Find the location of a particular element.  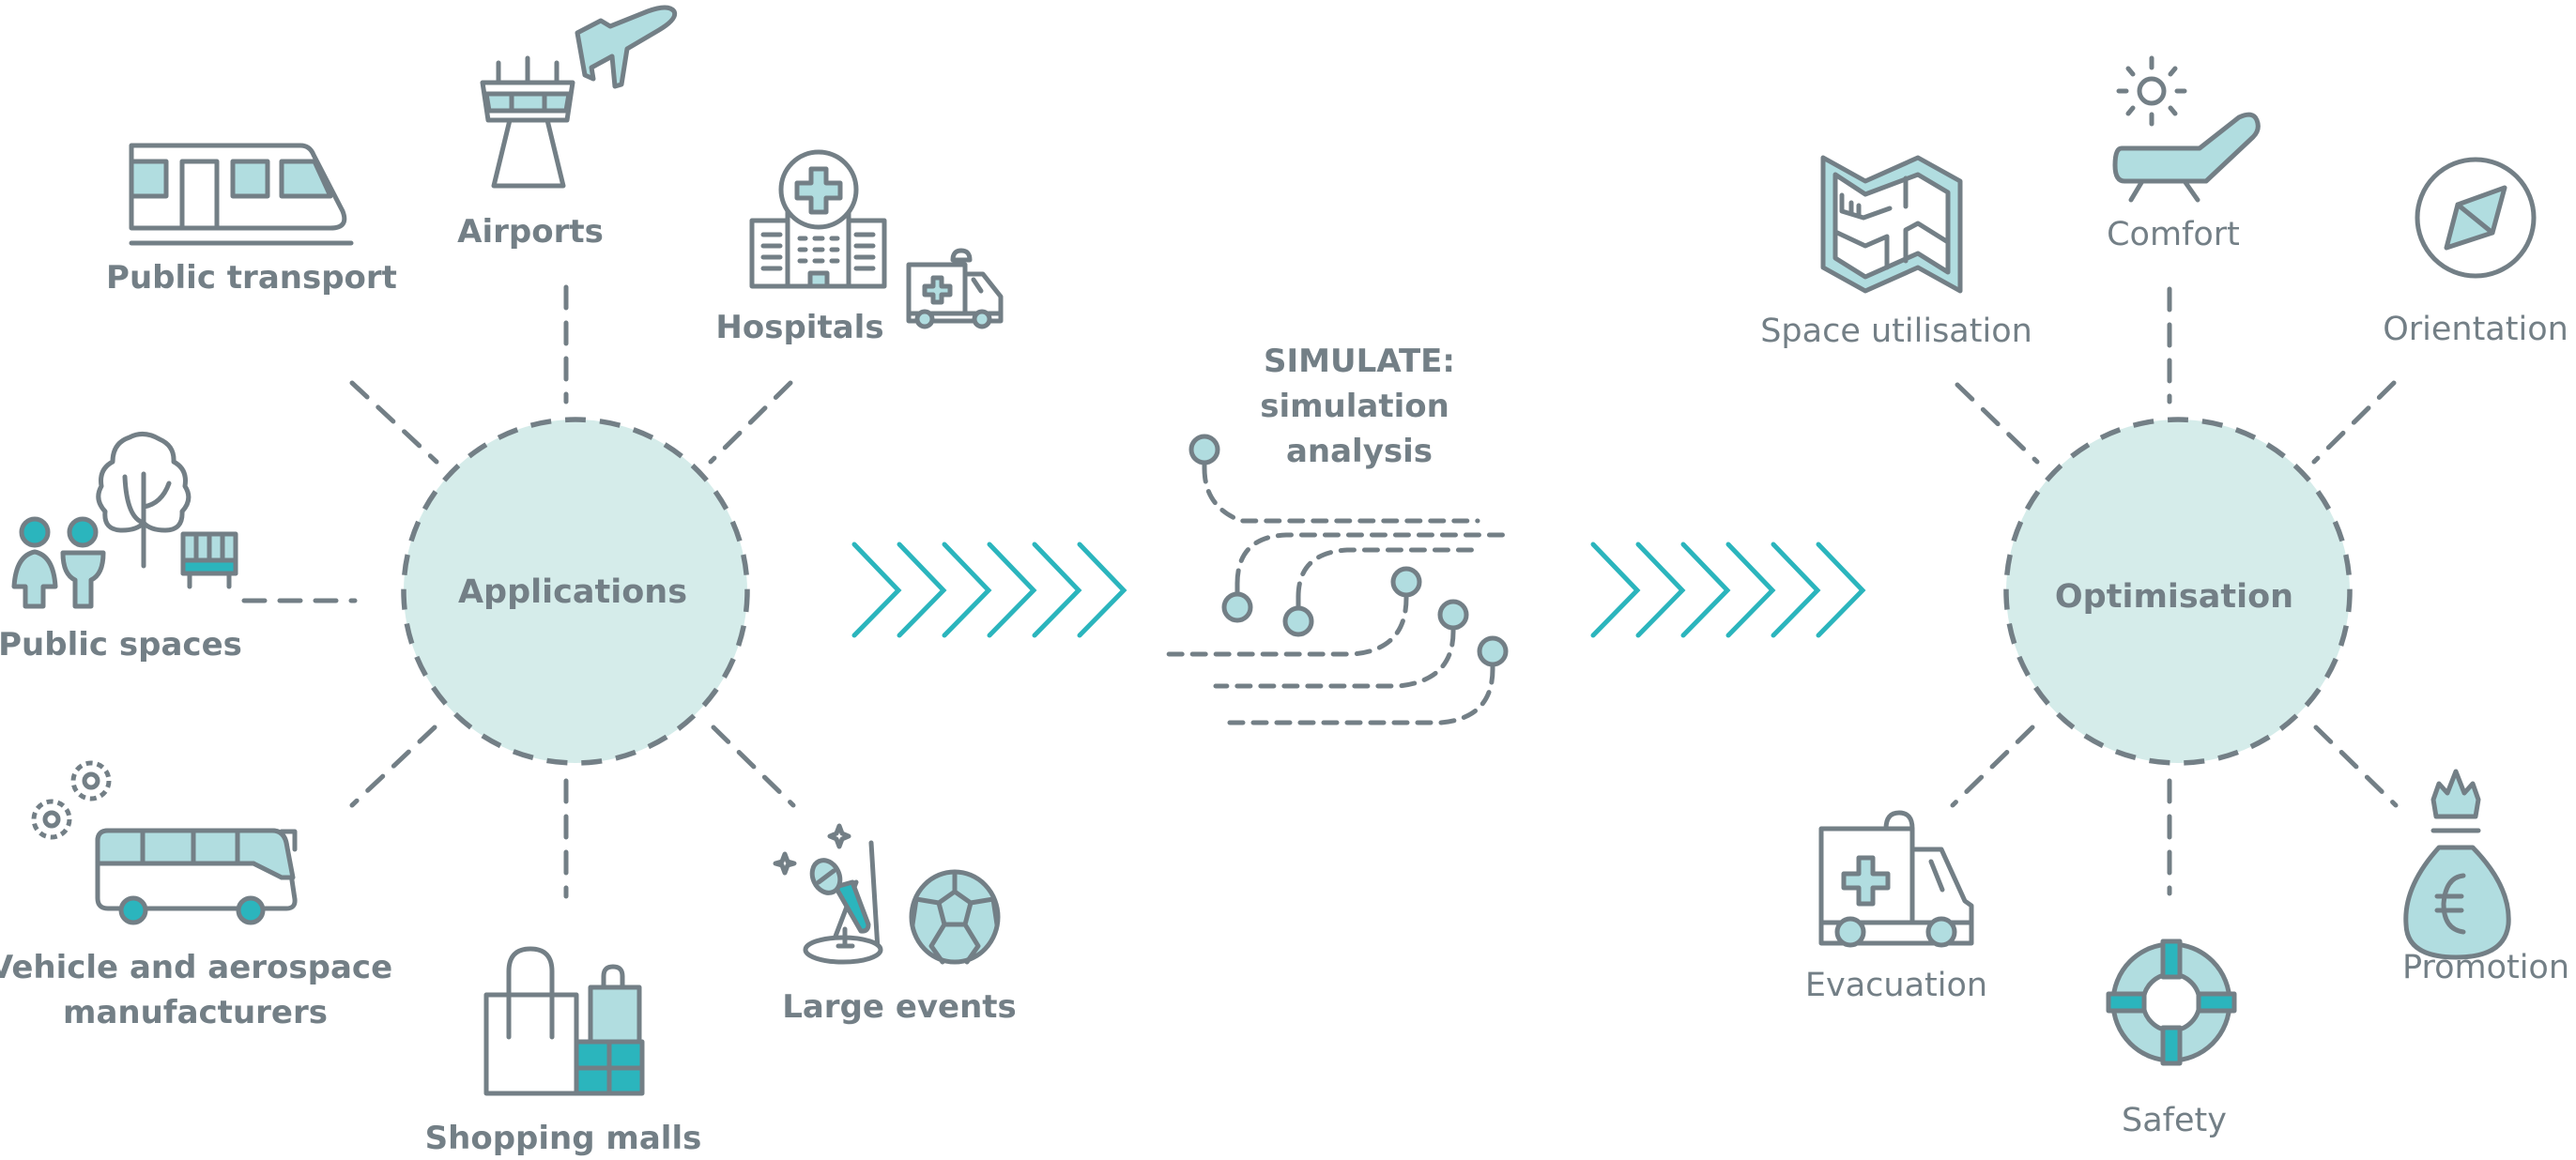

public-transport-label: Public transport is located at coordinates (252, 278).